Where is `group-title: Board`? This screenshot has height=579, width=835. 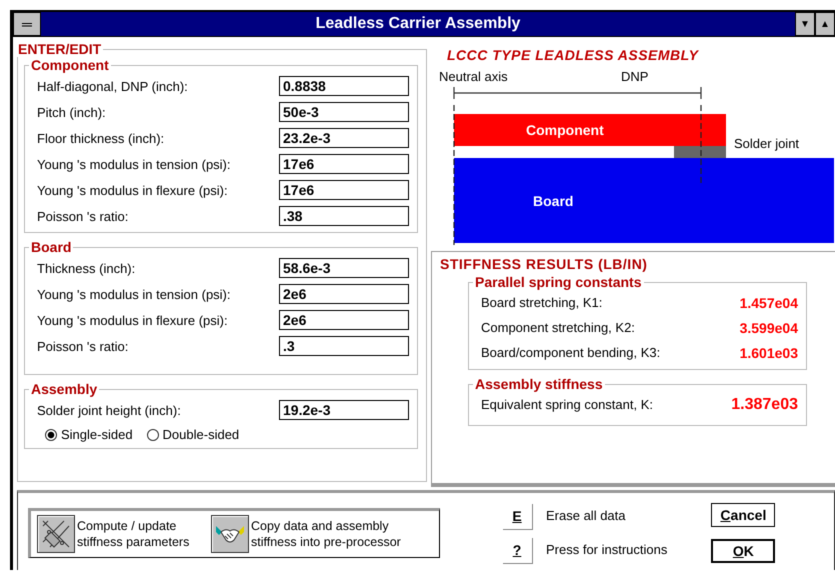
group-title: Board is located at coordinates (51, 247).